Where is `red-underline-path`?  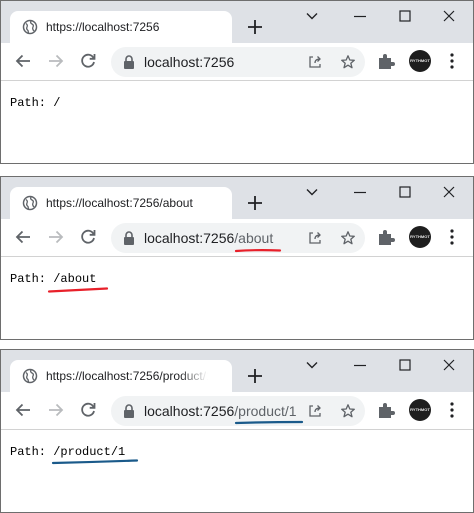 red-underline-path is located at coordinates (78, 290).